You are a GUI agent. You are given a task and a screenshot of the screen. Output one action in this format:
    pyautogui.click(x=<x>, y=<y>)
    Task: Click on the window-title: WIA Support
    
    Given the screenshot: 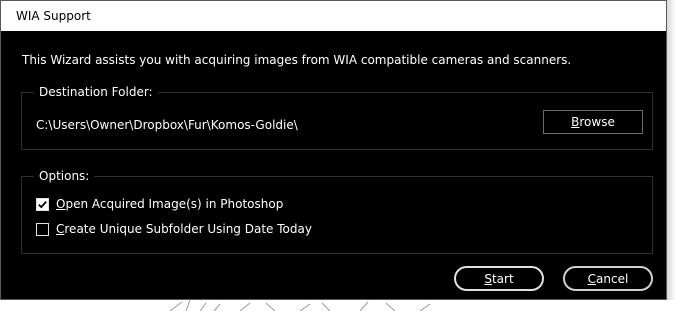 What is the action you would take?
    pyautogui.click(x=53, y=16)
    